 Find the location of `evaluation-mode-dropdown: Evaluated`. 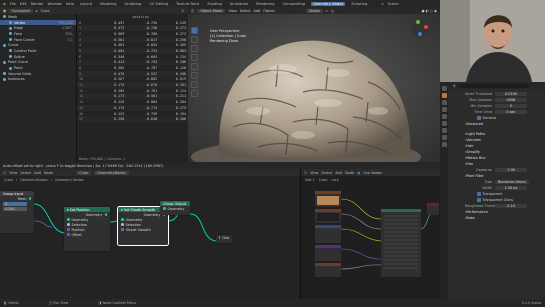

evaluation-mode-dropdown: Evaluated is located at coordinates (21, 10).